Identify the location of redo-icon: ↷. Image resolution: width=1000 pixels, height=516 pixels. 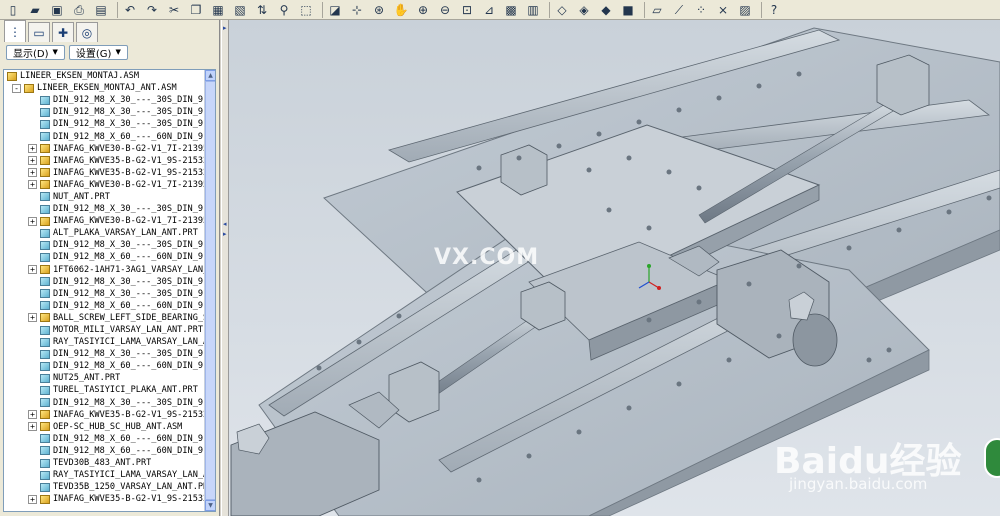
(152, 10).